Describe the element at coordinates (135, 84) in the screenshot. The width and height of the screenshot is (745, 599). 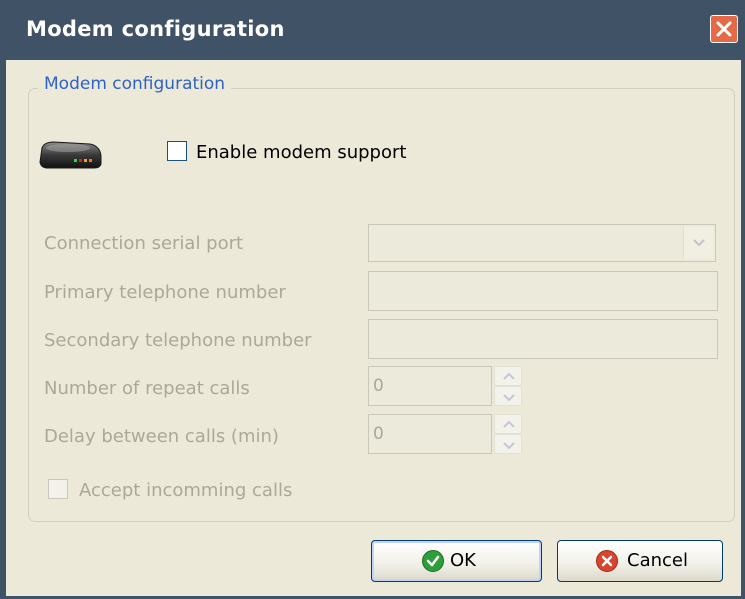
I see `groupbox-title: Modem configuration` at that location.